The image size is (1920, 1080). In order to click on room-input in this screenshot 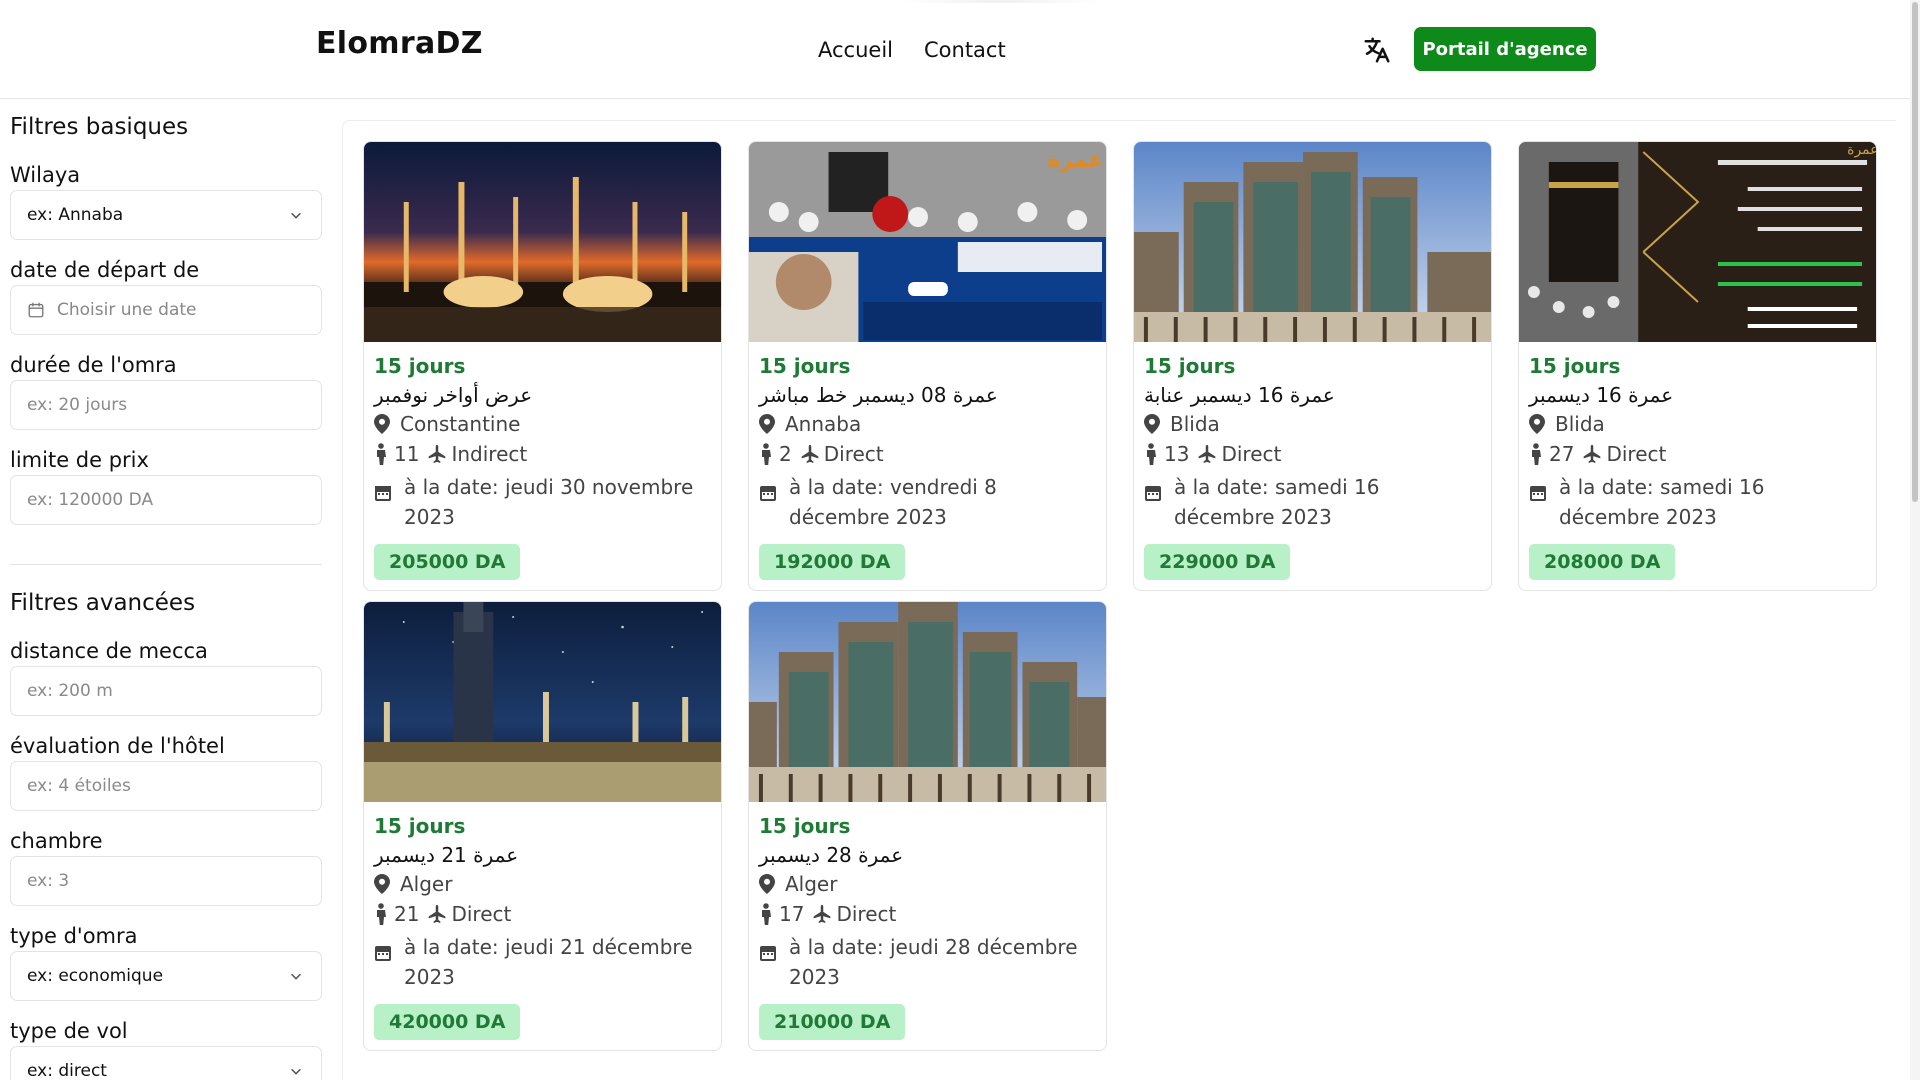, I will do `click(174, 881)`.